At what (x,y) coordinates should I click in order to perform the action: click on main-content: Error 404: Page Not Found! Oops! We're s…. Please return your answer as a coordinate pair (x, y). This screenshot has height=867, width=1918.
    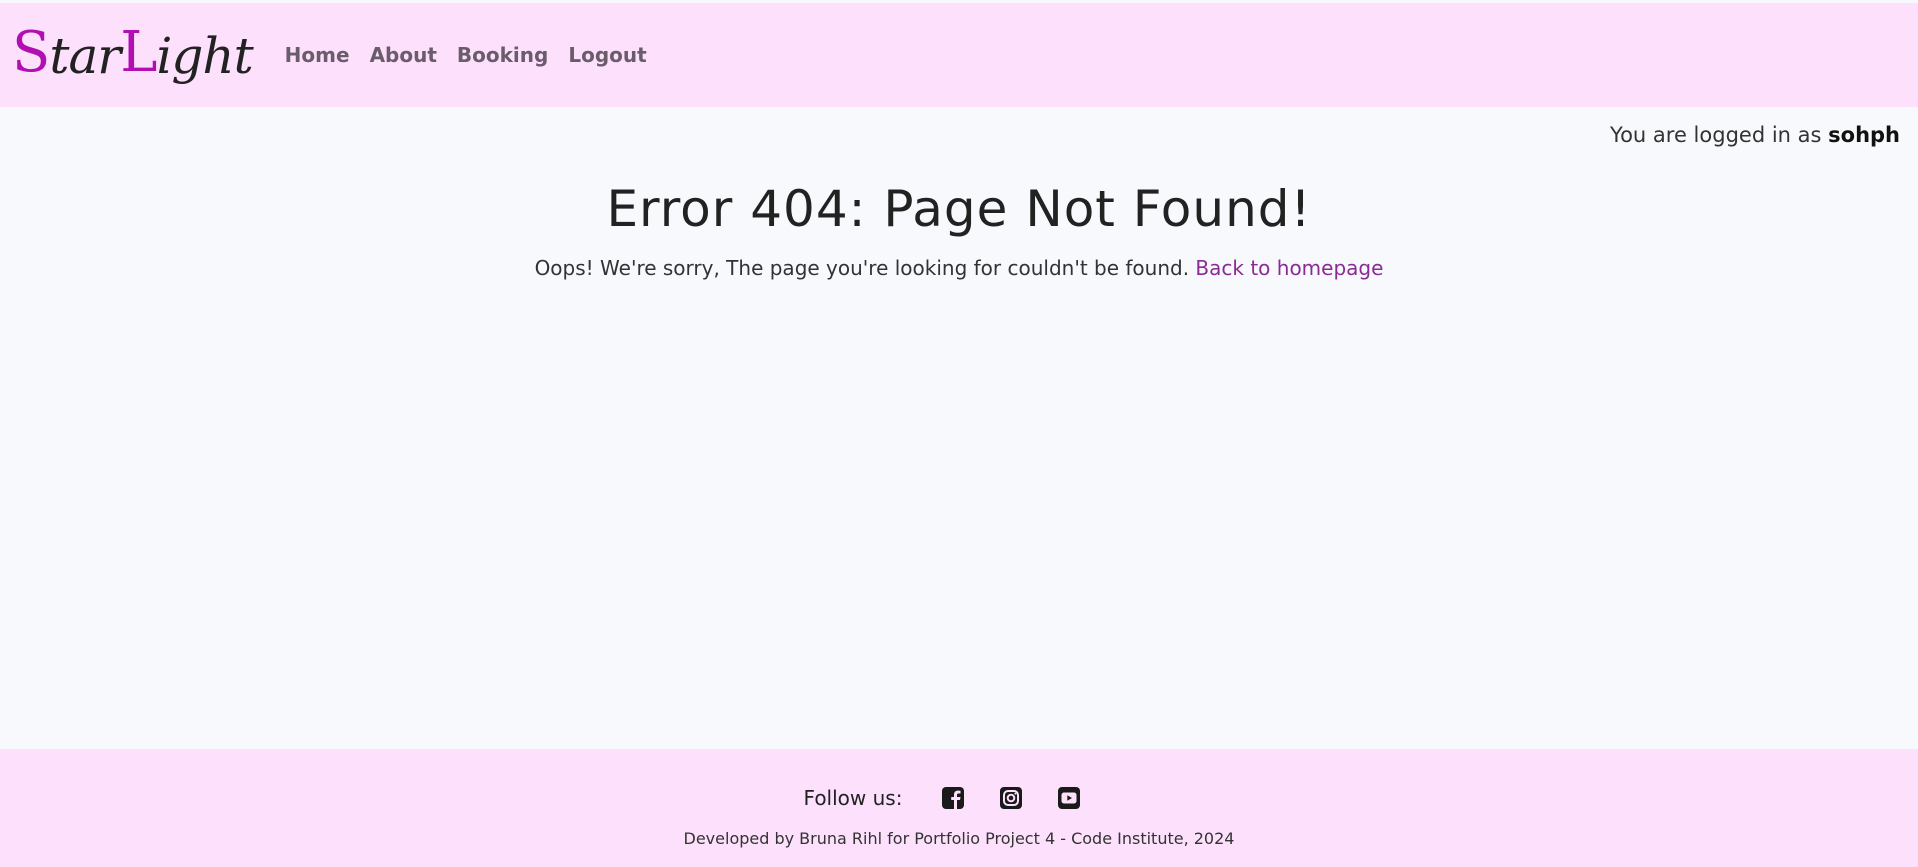
    Looking at the image, I should click on (959, 240).